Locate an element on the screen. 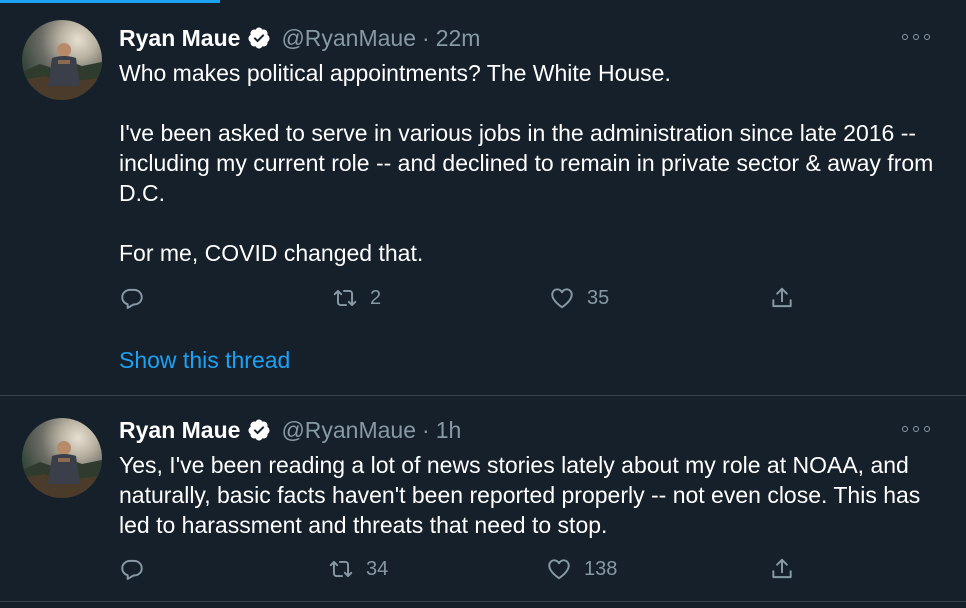  retweet-count: 2 is located at coordinates (376, 297).